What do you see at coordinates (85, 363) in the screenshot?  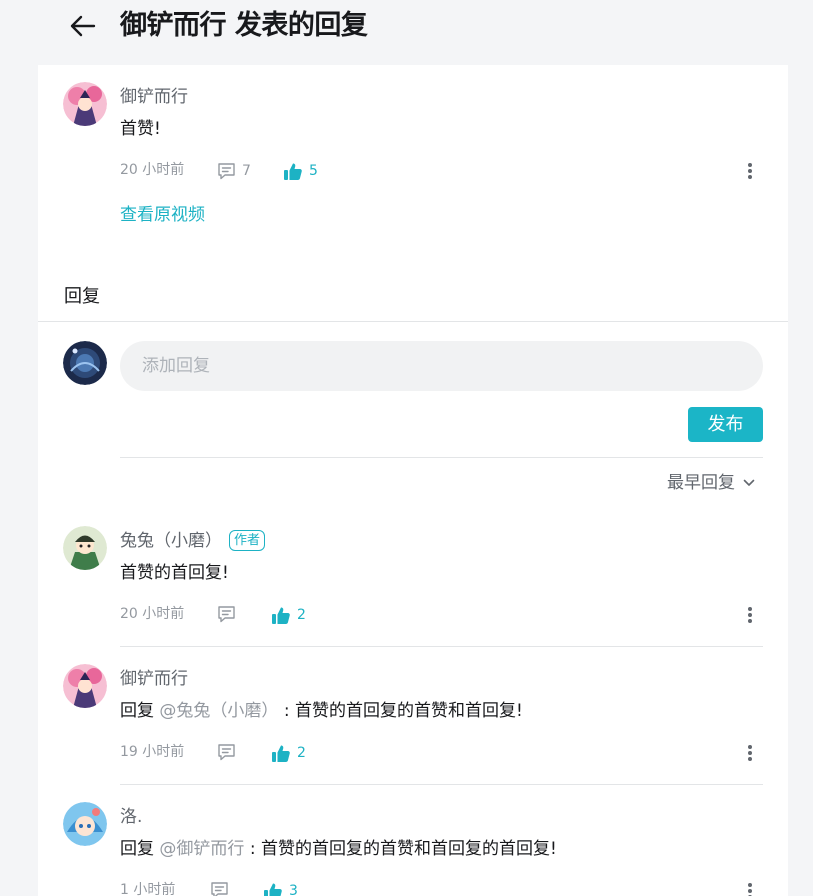 I see `current-user-avatar` at bounding box center [85, 363].